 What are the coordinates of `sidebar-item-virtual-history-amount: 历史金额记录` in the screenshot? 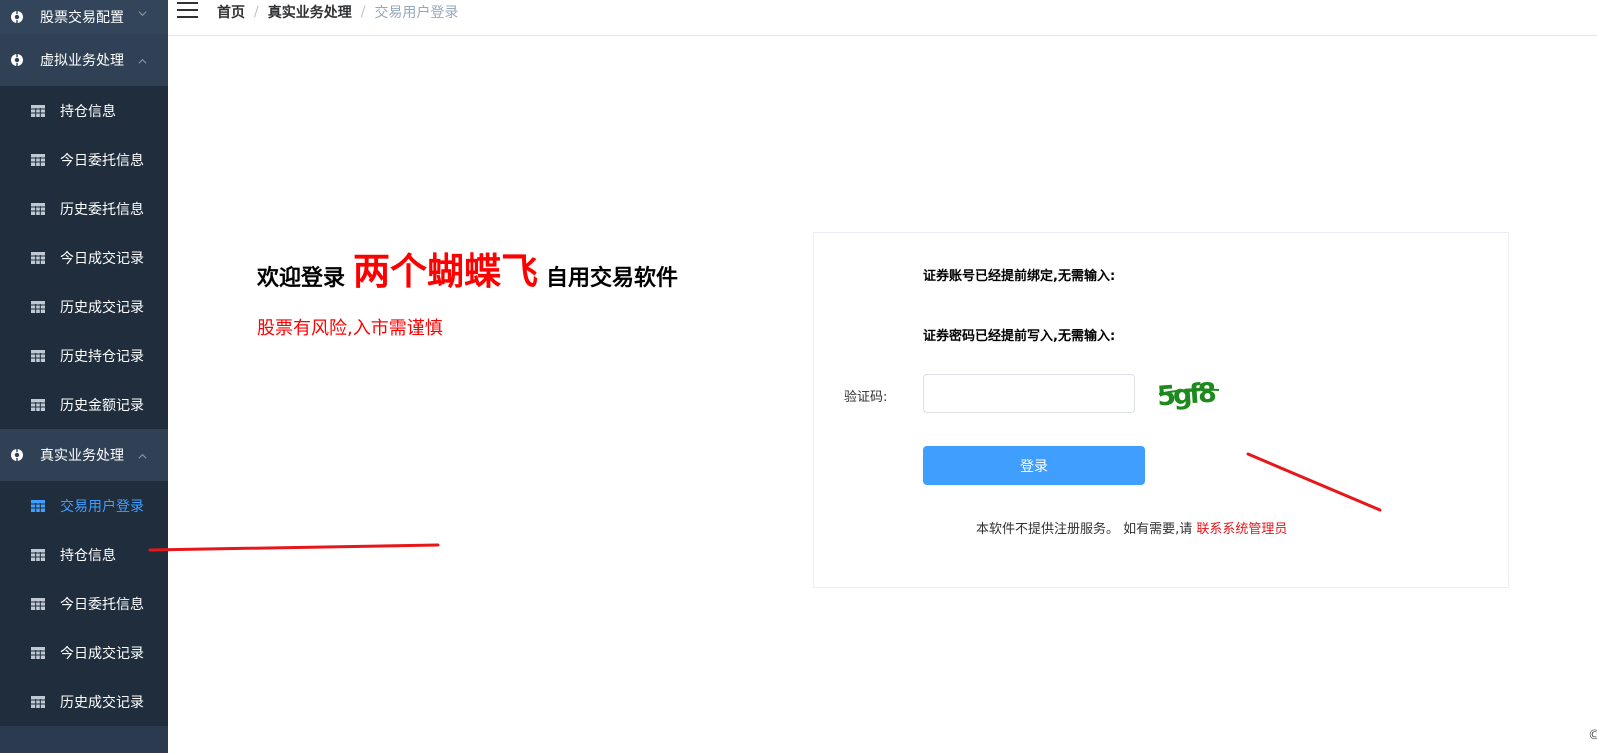 It's located at (84, 404).